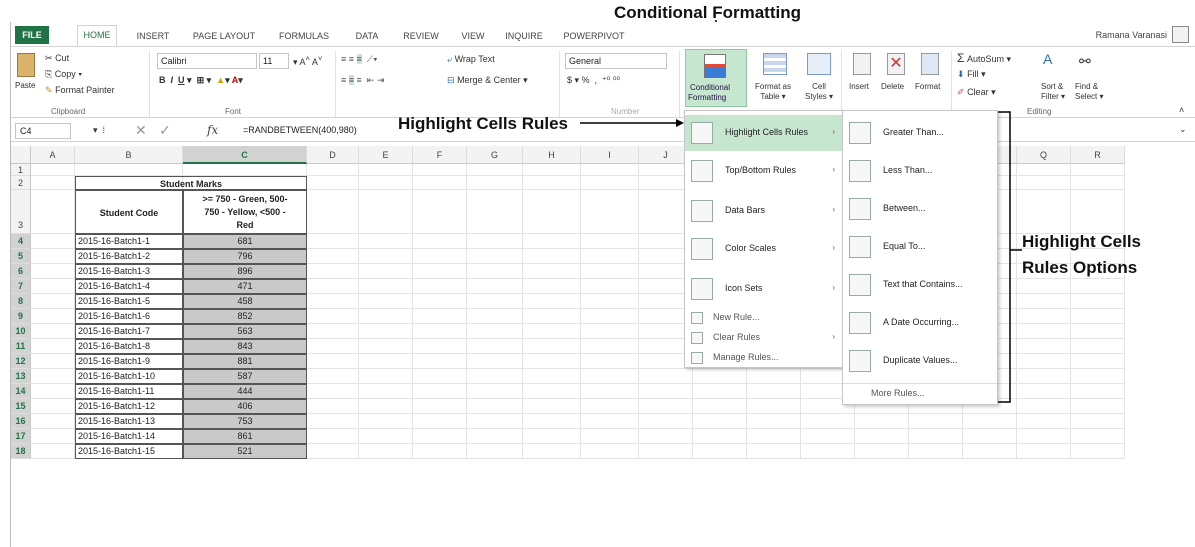  What do you see at coordinates (43, 131) in the screenshot?
I see `name-box: C4` at bounding box center [43, 131].